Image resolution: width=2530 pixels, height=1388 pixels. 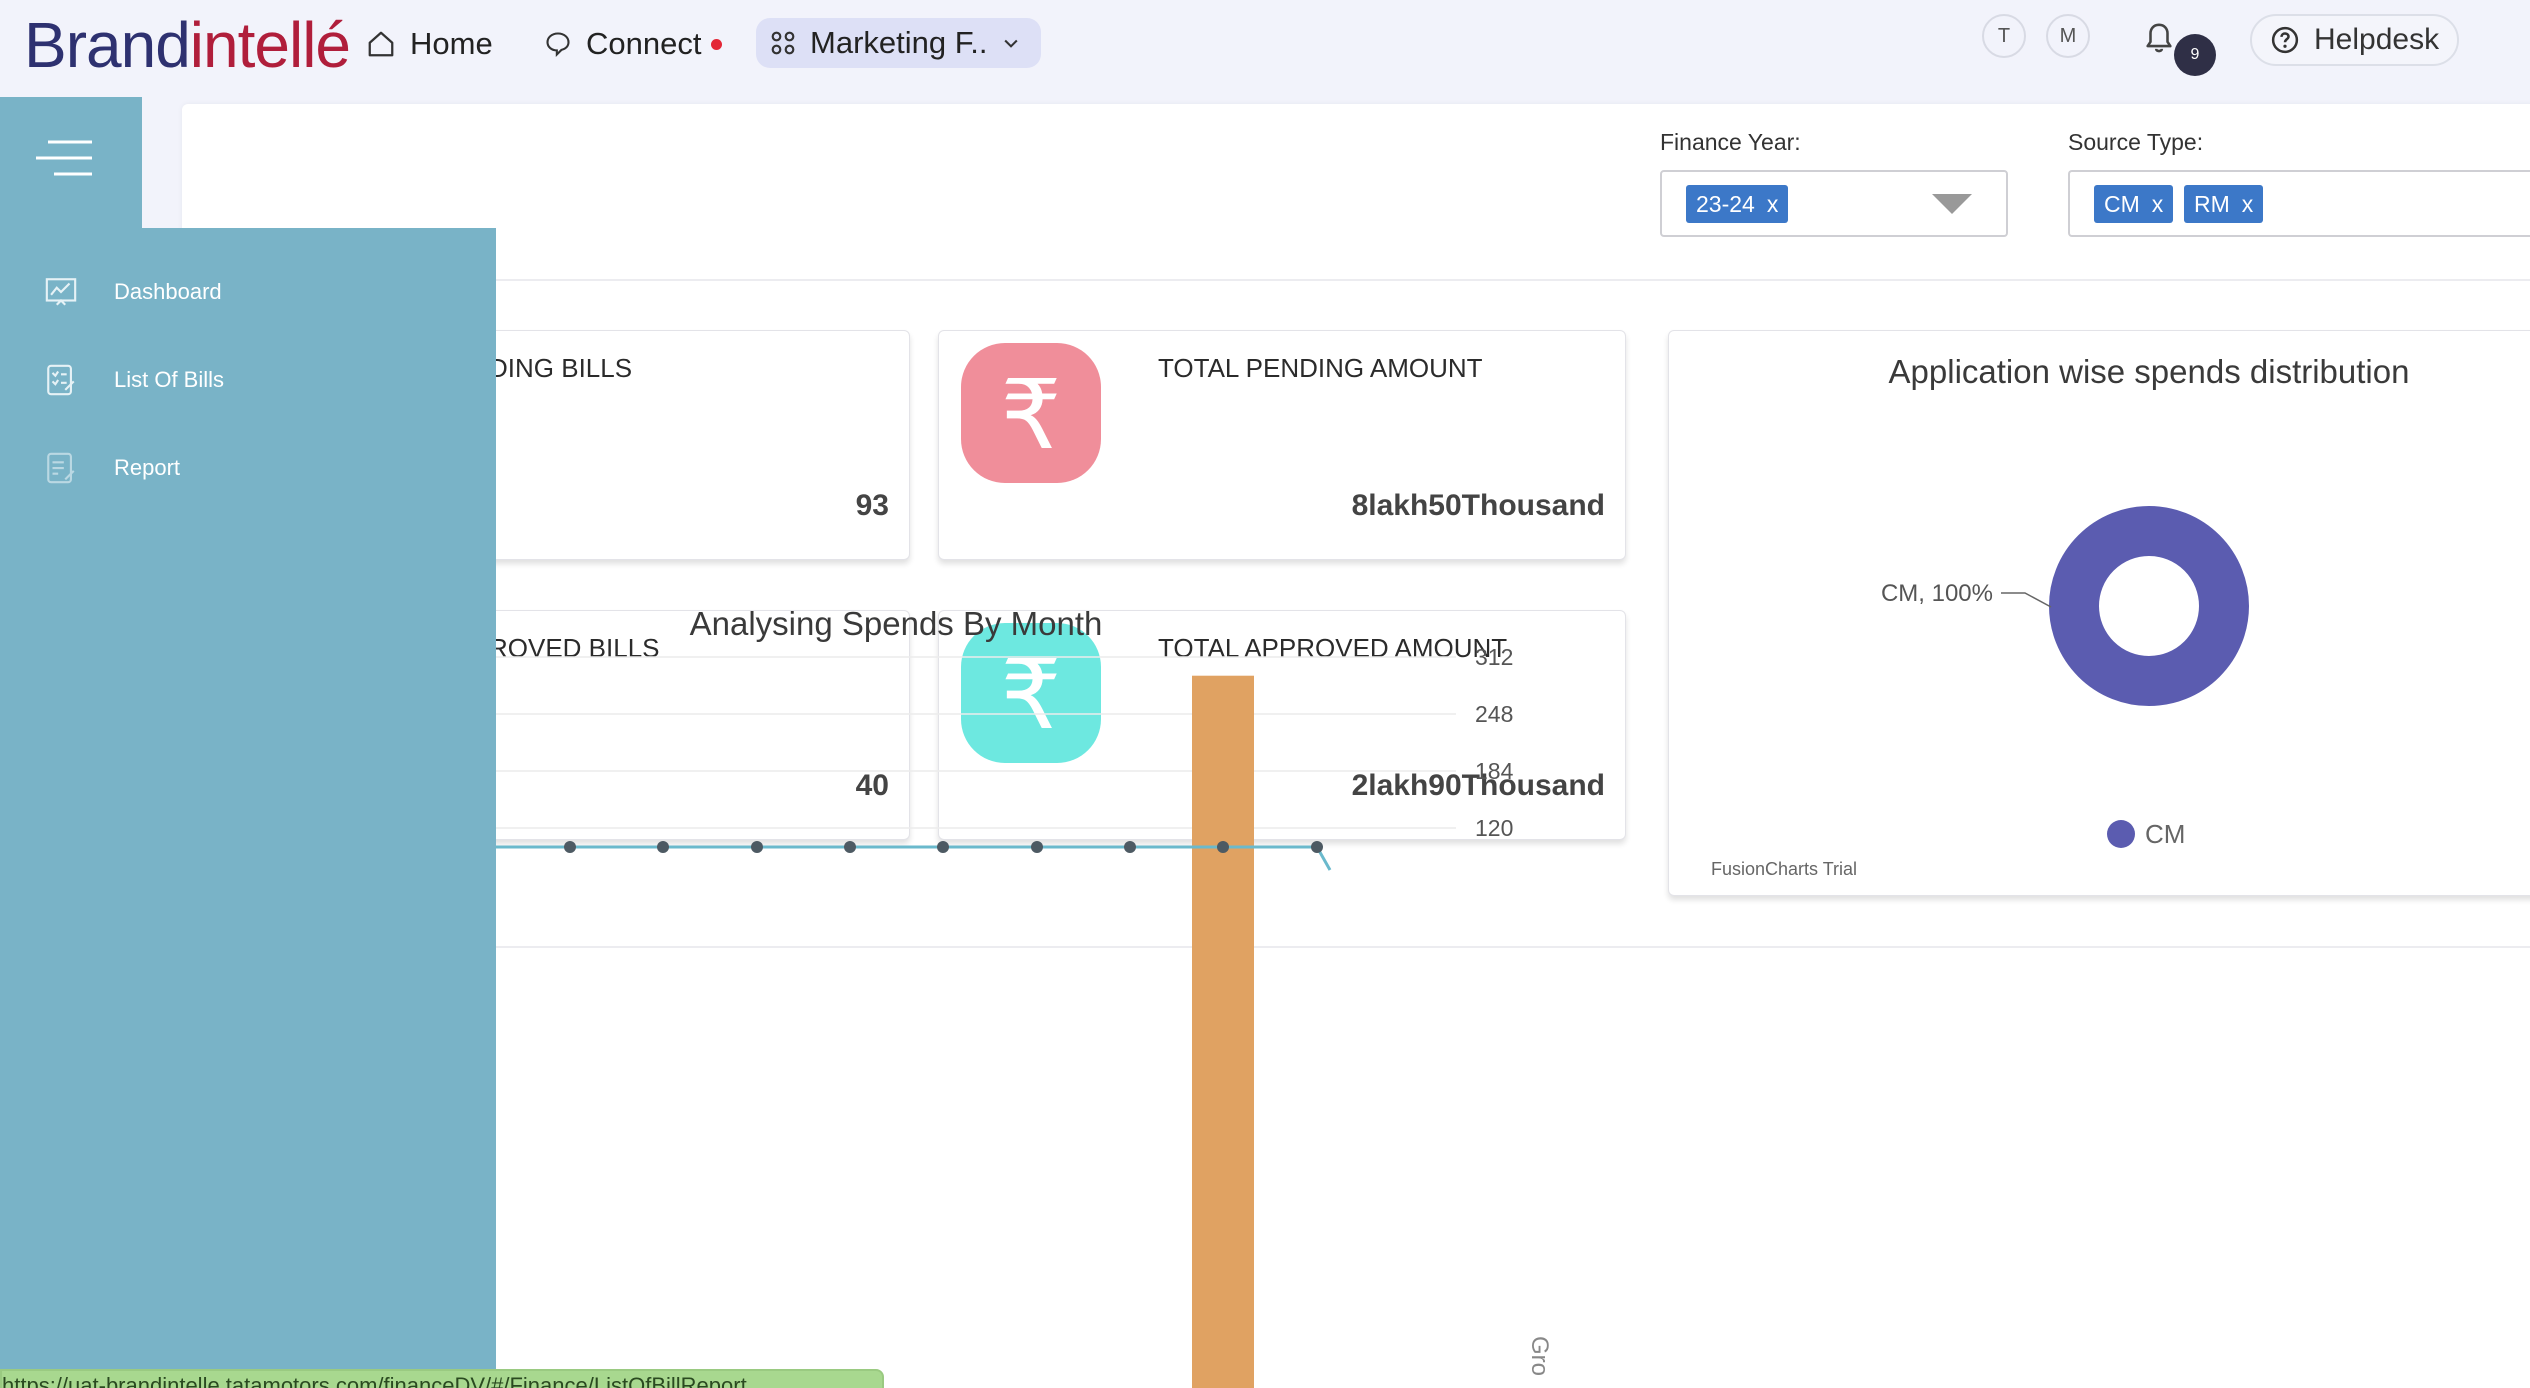 I want to click on source-type-tag-label: RM, so click(x=2212, y=203).